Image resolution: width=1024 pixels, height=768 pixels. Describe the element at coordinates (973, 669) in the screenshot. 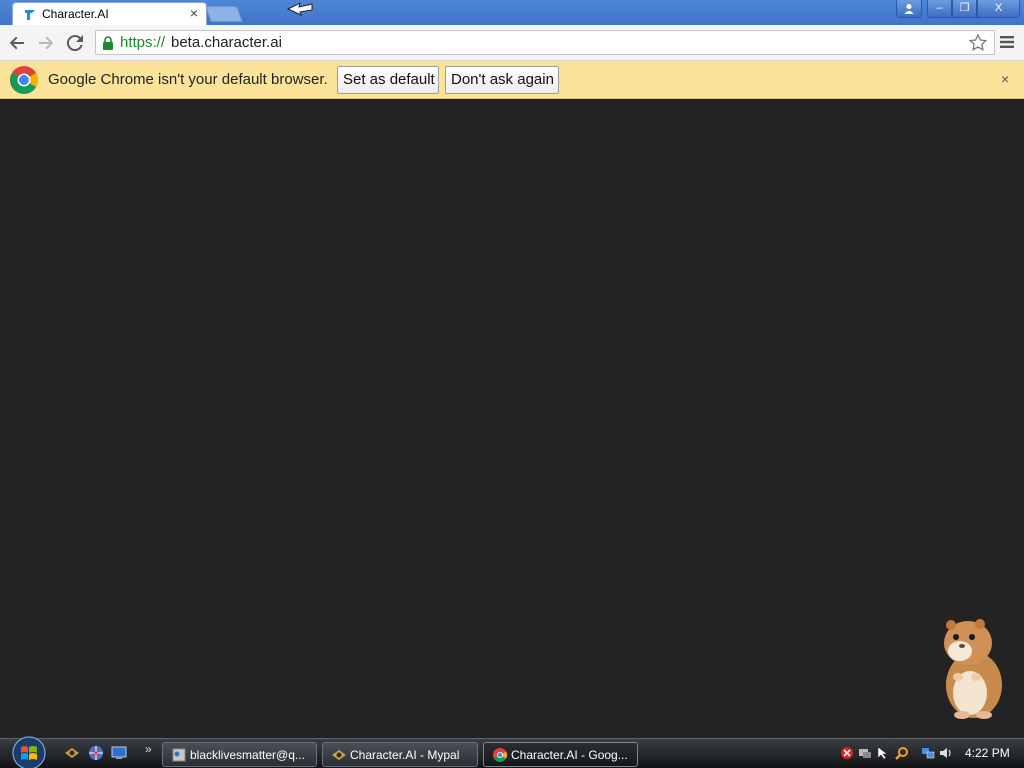

I see `hamster-mascot-icon` at that location.